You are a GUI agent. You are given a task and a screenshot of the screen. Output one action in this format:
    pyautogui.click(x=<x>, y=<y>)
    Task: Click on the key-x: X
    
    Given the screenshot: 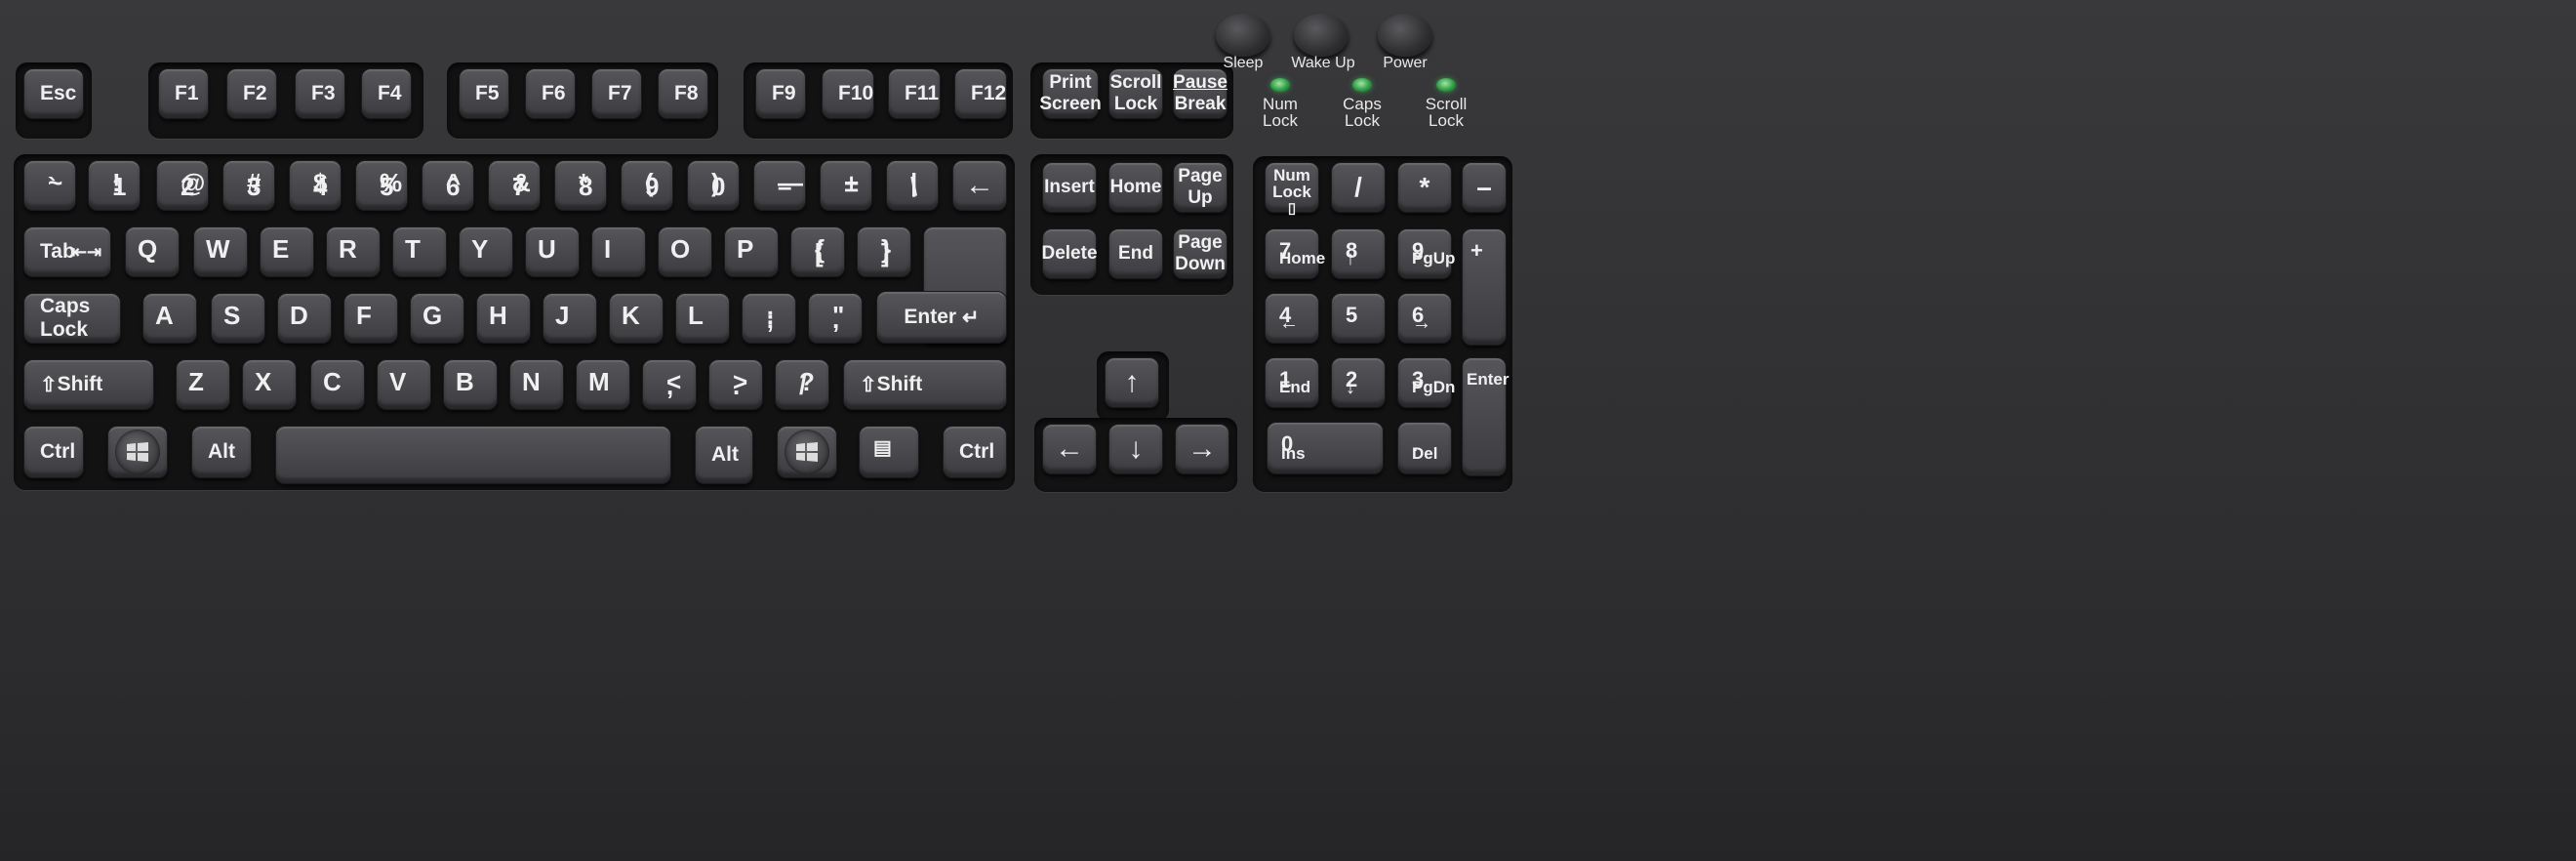 What is the action you would take?
    pyautogui.click(x=269, y=384)
    